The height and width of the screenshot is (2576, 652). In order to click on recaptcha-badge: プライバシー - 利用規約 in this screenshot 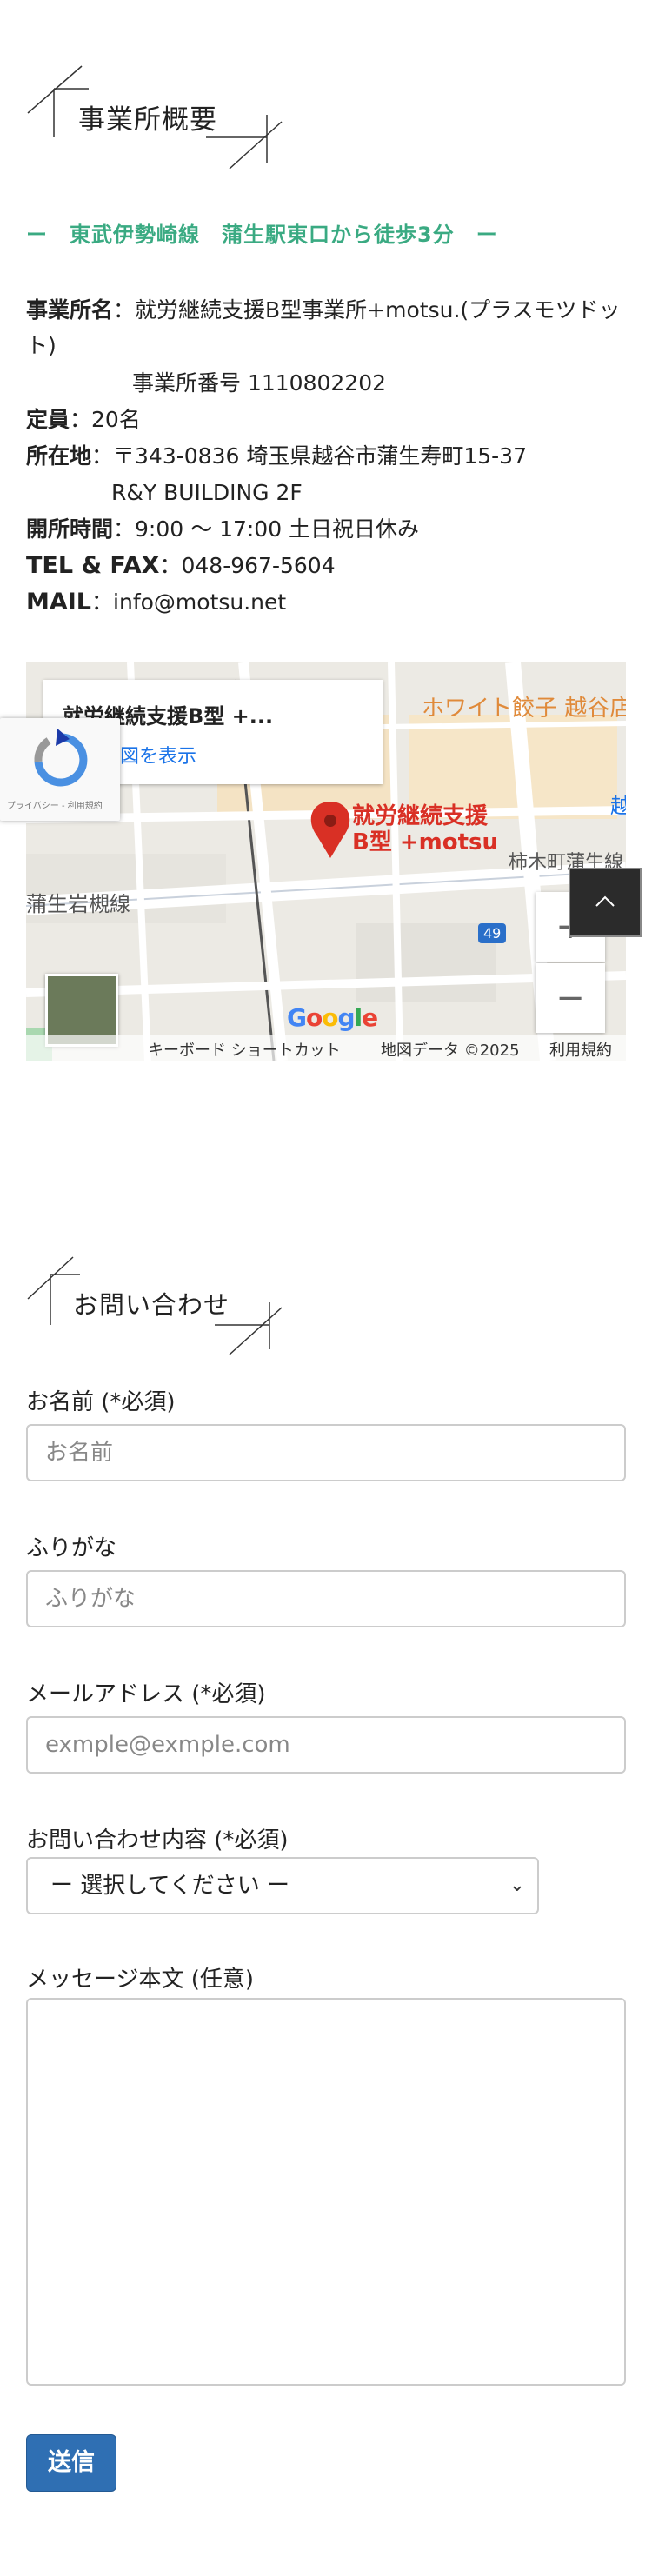, I will do `click(60, 769)`.